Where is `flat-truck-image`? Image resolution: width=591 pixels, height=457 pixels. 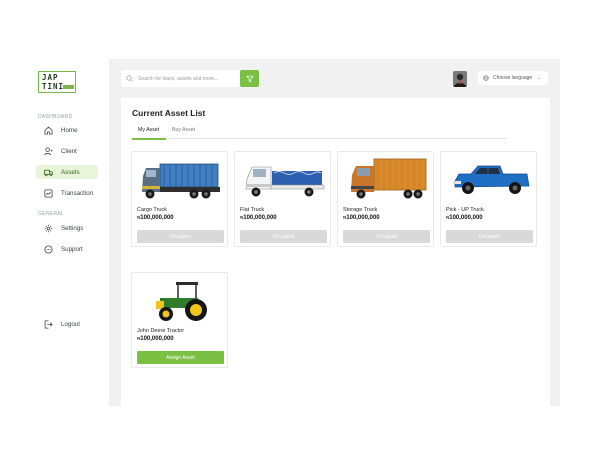 flat-truck-image is located at coordinates (285, 181).